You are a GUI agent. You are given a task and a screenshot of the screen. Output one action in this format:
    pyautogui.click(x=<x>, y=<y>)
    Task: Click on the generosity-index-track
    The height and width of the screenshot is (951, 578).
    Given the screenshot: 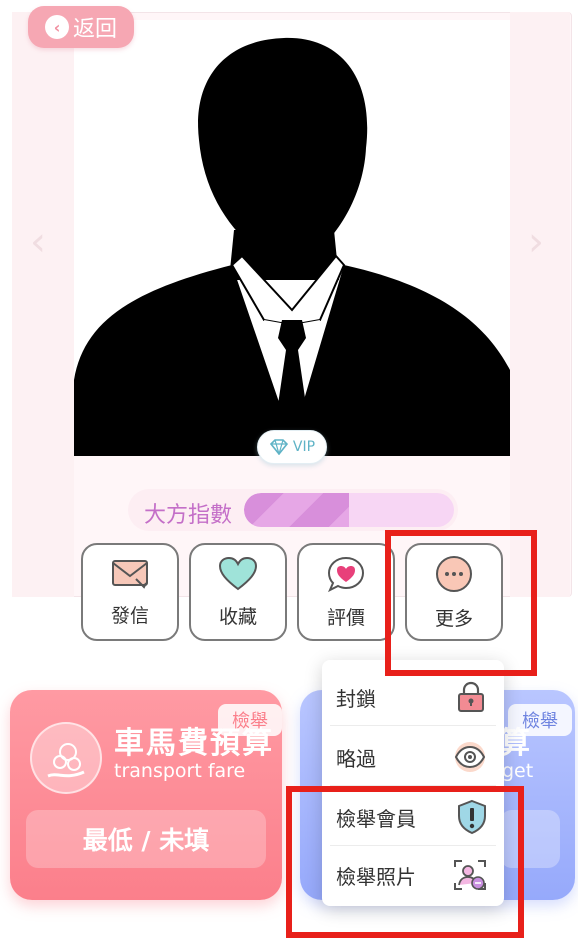 What is the action you would take?
    pyautogui.click(x=349, y=510)
    